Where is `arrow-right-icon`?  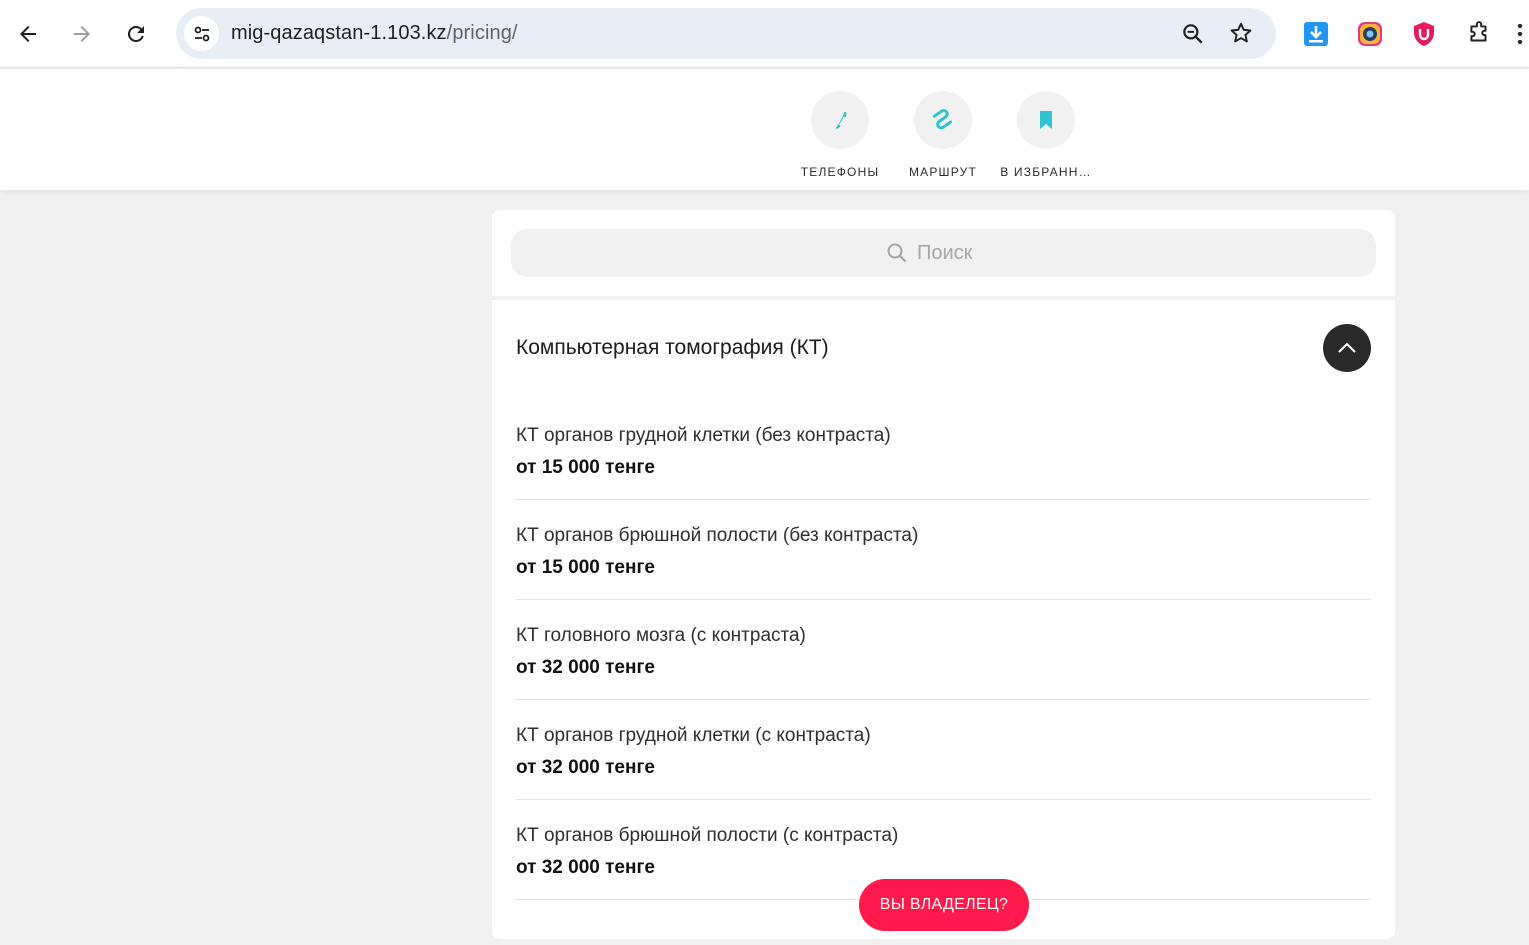
arrow-right-icon is located at coordinates (82, 34).